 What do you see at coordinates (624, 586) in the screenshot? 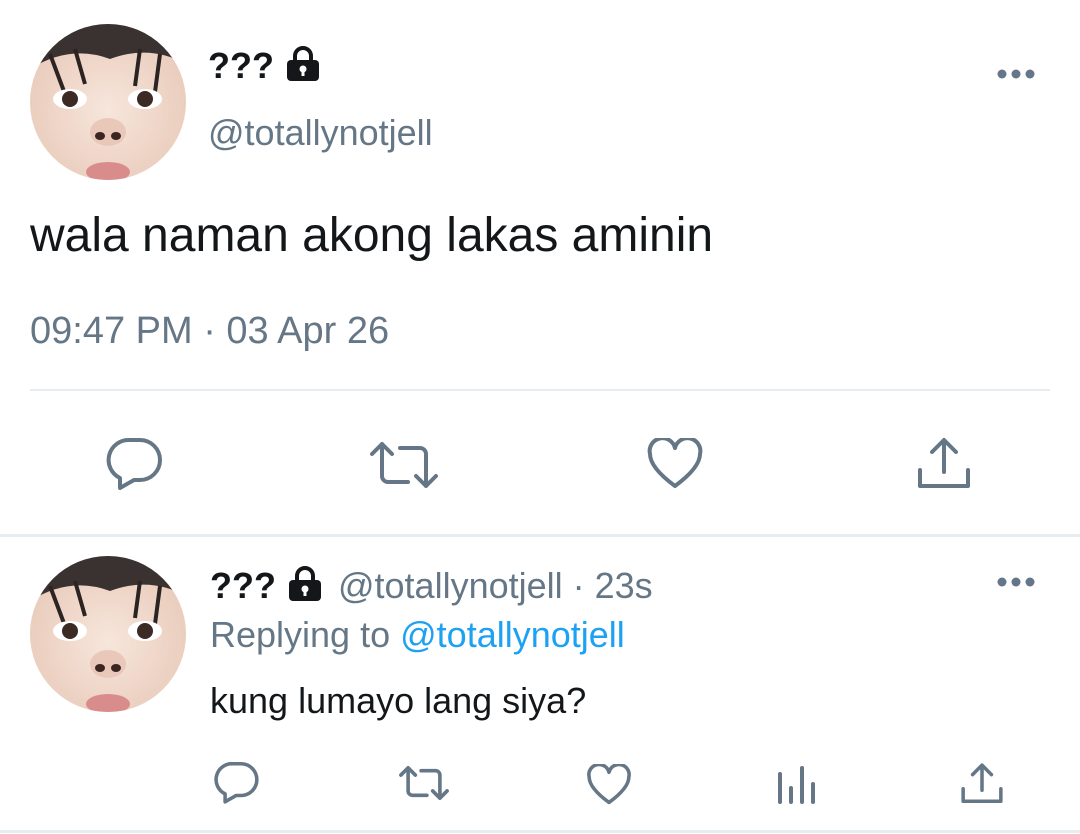
I see `tweet-age: 23s` at bounding box center [624, 586].